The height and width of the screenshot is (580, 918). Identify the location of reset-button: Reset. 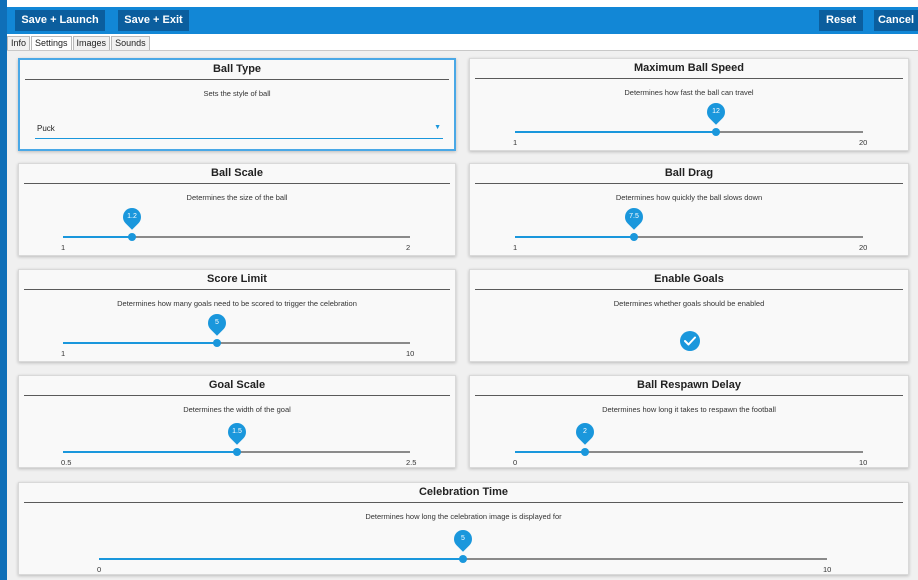
(841, 20).